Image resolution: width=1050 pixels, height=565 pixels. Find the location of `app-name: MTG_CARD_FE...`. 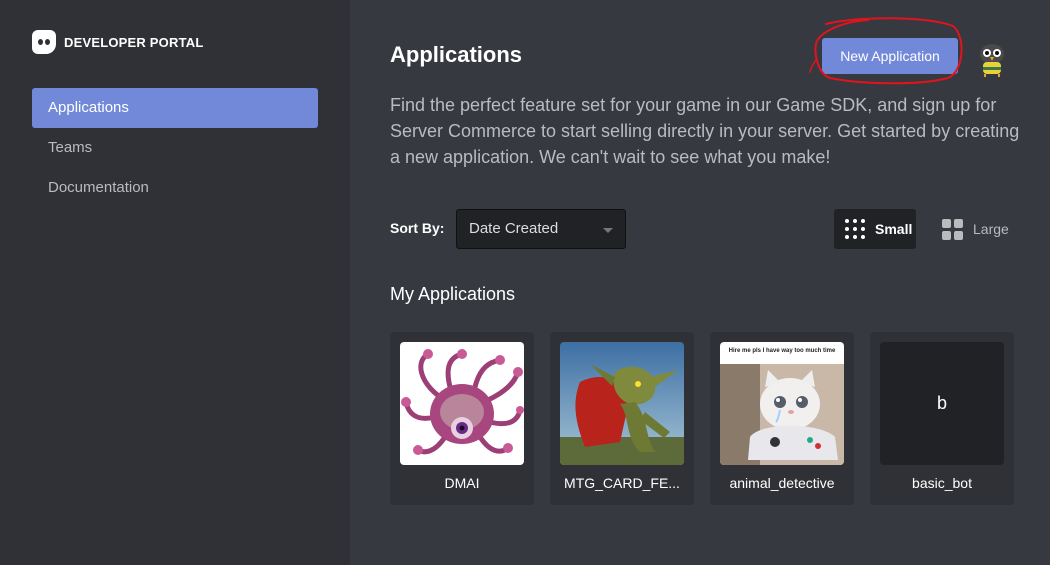

app-name: MTG_CARD_FE... is located at coordinates (622, 483).